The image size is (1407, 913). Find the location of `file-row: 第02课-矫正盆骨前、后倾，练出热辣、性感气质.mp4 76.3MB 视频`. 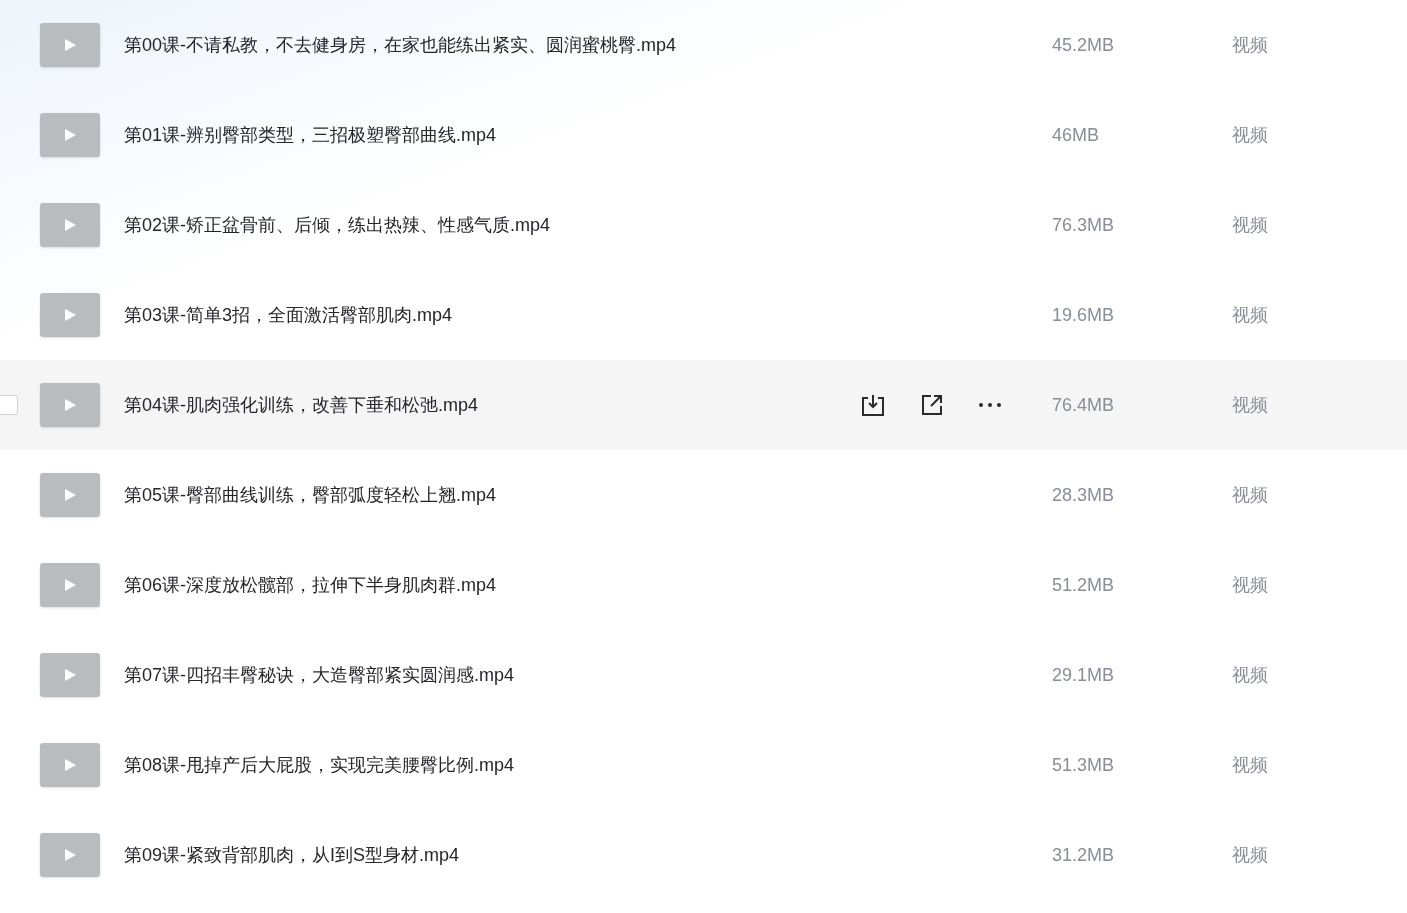

file-row: 第02课-矫正盆骨前、后倾，练出热辣、性感气质.mp4 76.3MB 视频 is located at coordinates (703, 225).